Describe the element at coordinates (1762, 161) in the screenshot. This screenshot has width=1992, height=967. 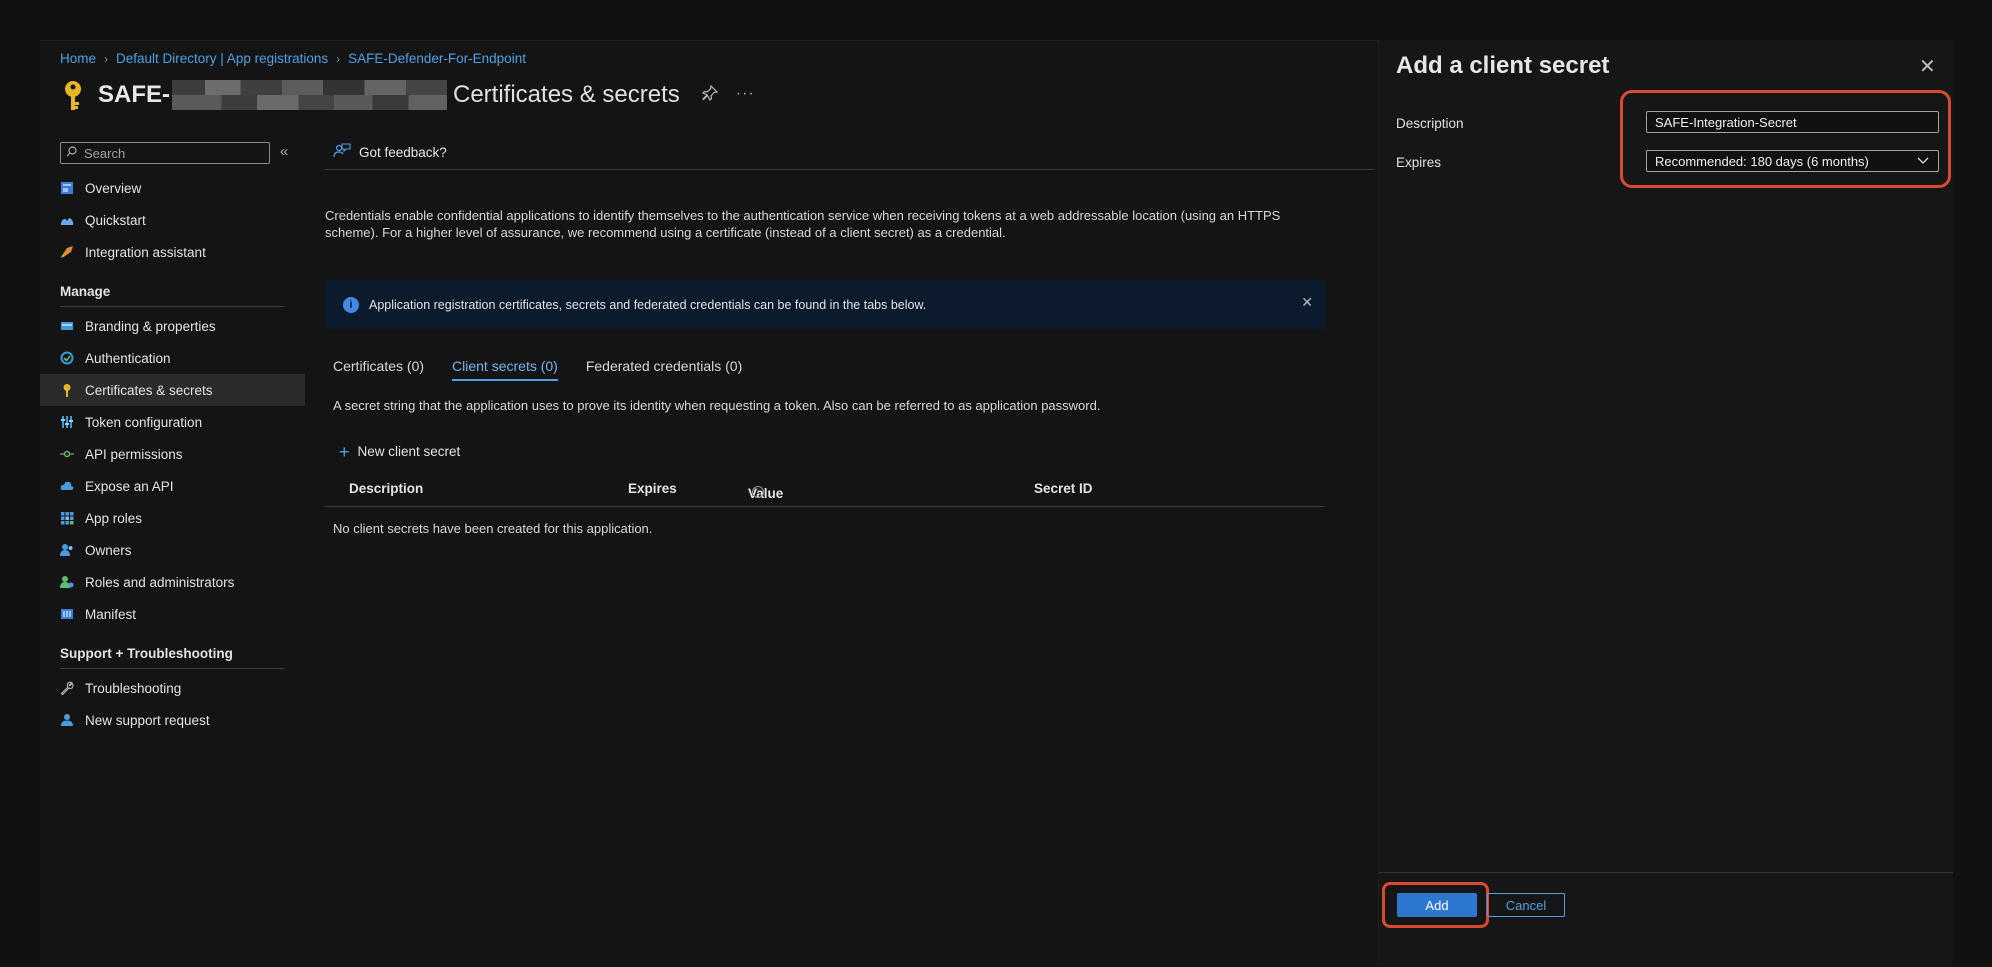
I see `expires-selected-value: Recommended: 180 days (6 months)` at that location.